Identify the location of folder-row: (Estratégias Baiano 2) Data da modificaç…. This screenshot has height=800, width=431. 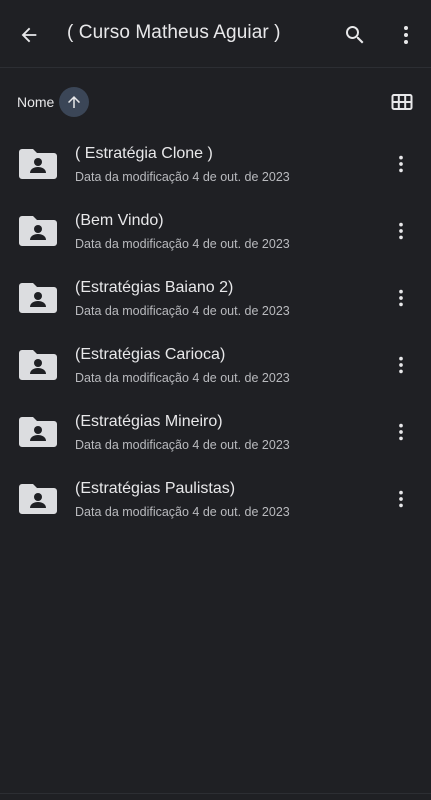
(215, 297).